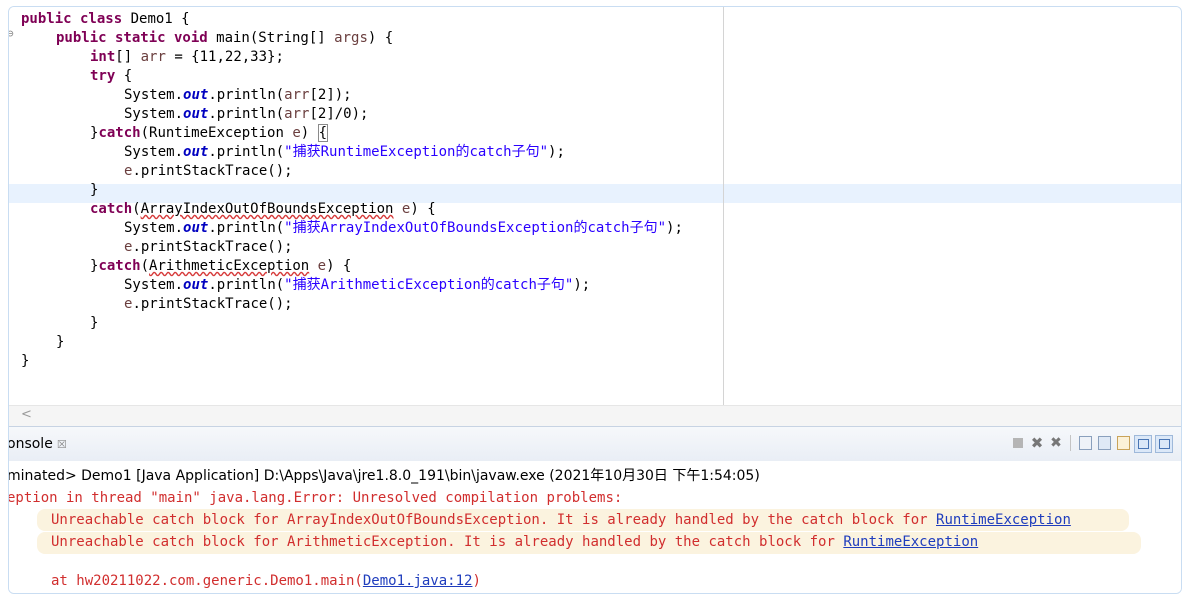  I want to click on code-text: (, so click(136, 209).